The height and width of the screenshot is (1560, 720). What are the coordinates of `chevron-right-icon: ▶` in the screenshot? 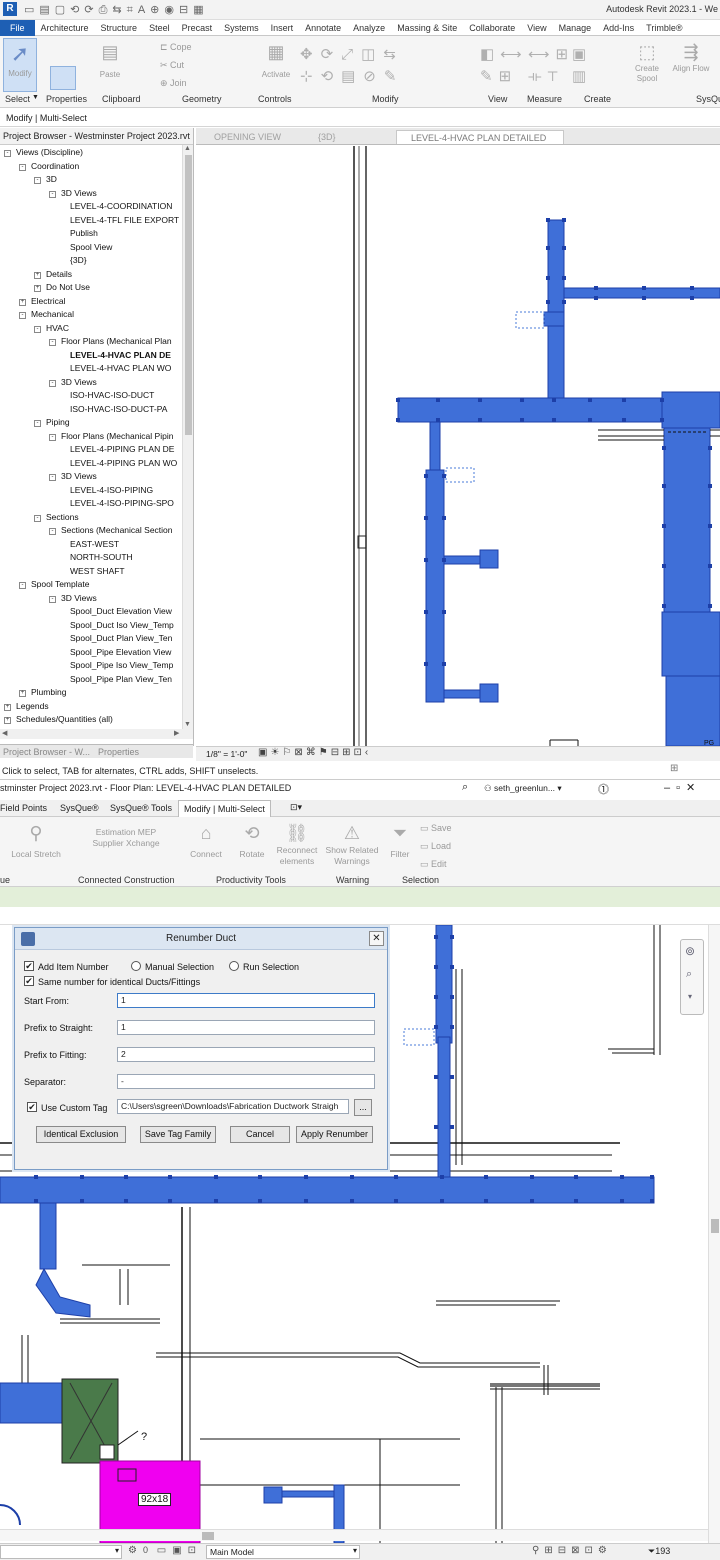 It's located at (176, 733).